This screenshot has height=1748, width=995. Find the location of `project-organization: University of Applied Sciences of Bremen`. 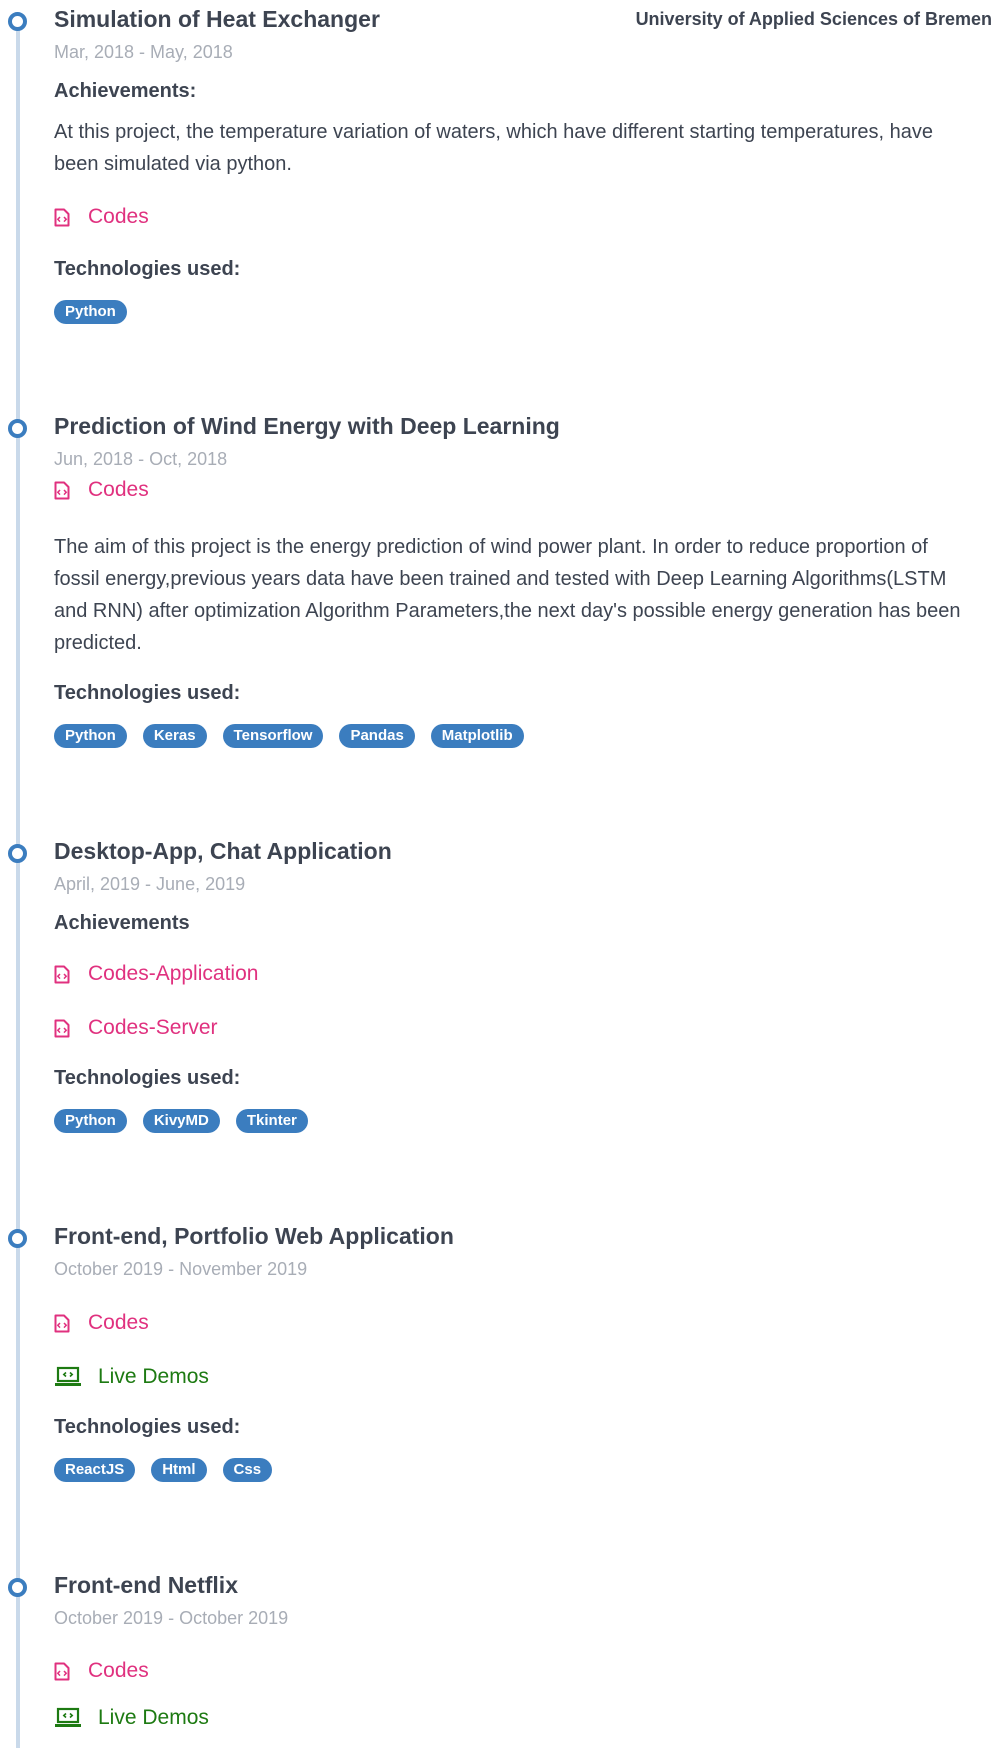

project-organization: University of Applied Sciences of Bremen is located at coordinates (813, 19).